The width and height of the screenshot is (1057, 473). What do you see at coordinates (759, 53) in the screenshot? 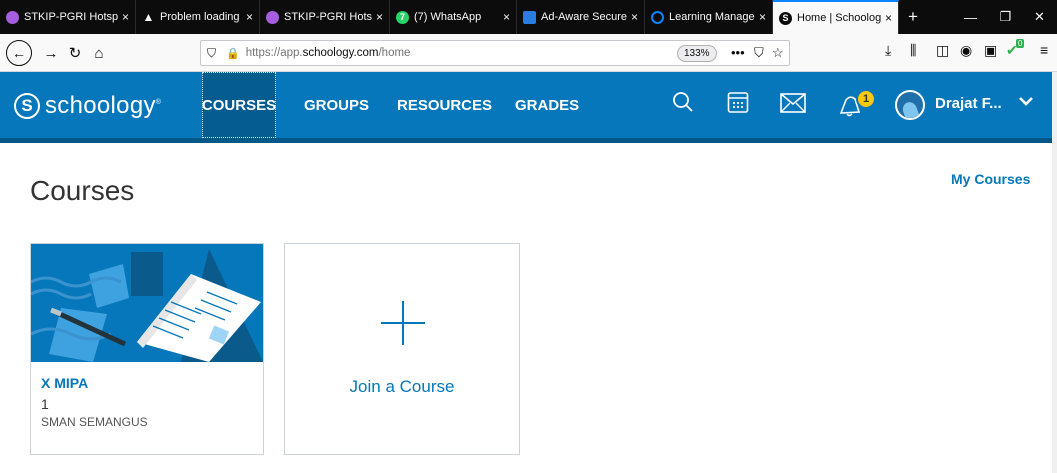
I see `pocket-icon: ⛉` at bounding box center [759, 53].